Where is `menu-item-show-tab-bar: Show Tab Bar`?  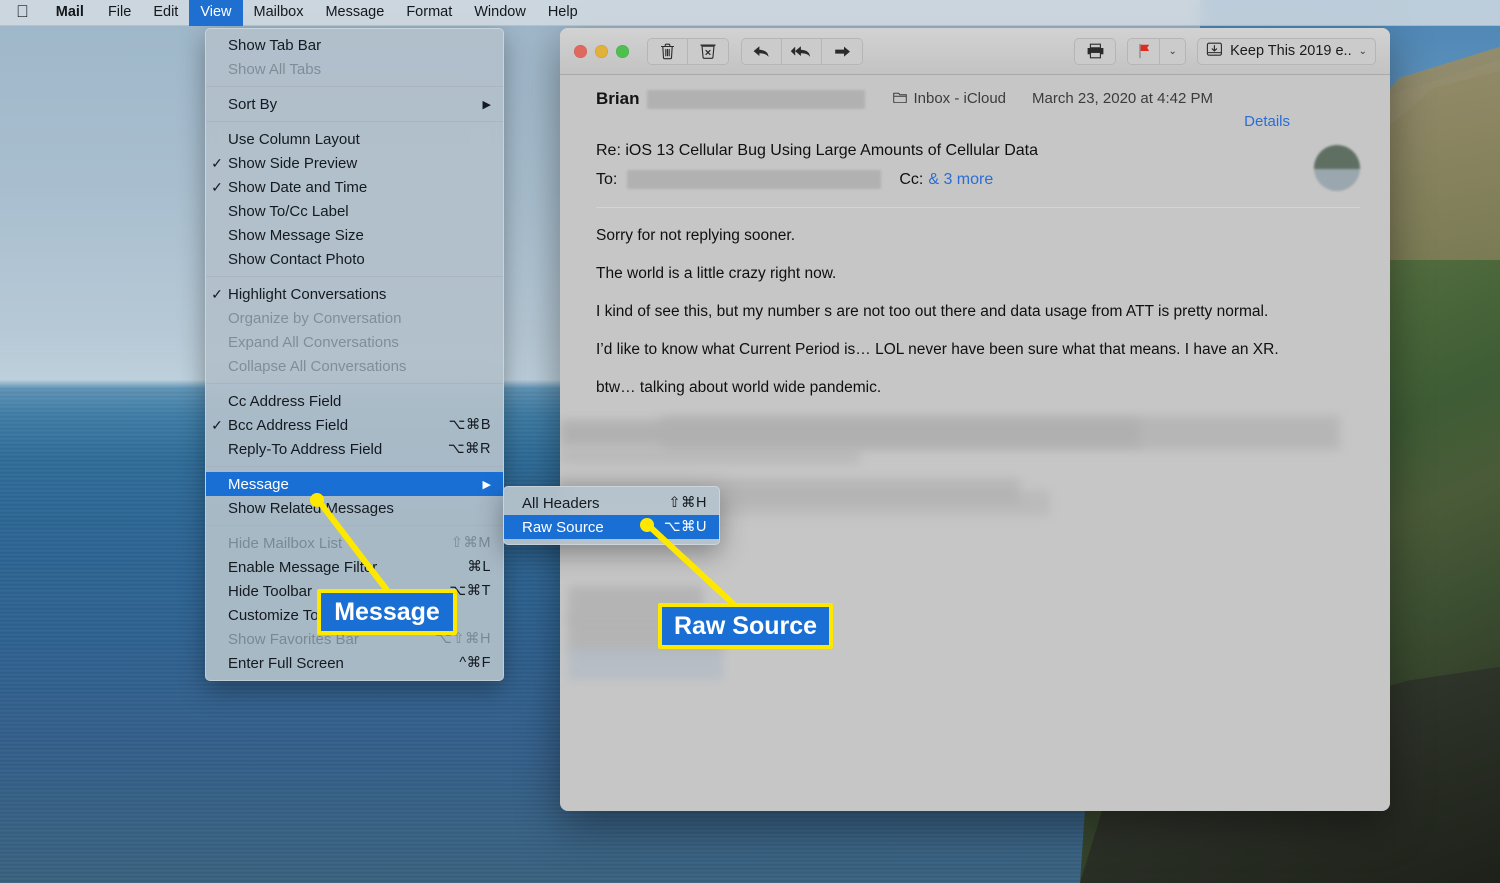
menu-item-show-tab-bar: Show Tab Bar is located at coordinates (354, 45).